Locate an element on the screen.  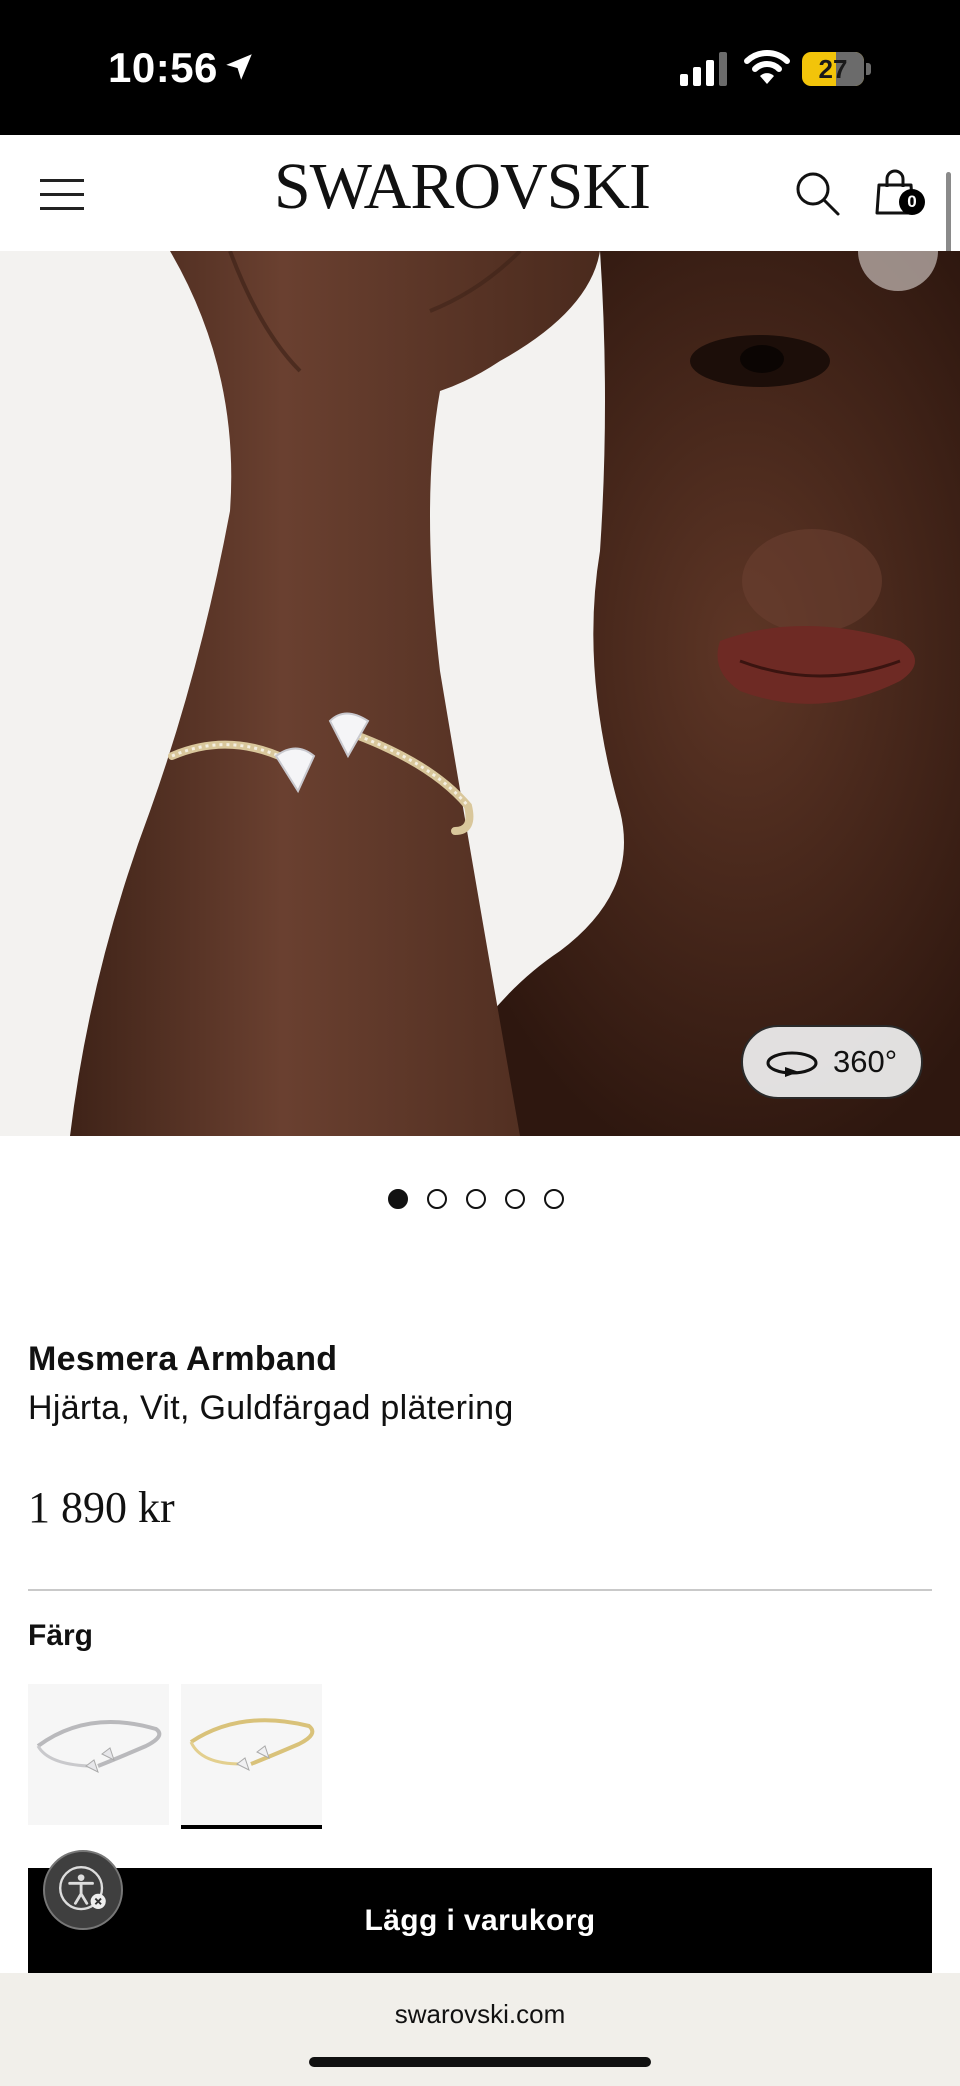
product-name: Mesmera Armband is located at coordinates (183, 1359).